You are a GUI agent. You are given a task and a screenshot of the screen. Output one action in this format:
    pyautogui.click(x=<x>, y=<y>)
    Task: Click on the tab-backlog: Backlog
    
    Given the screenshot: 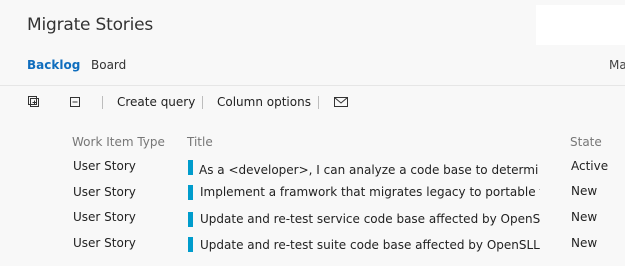 What is the action you would take?
    pyautogui.click(x=53, y=65)
    